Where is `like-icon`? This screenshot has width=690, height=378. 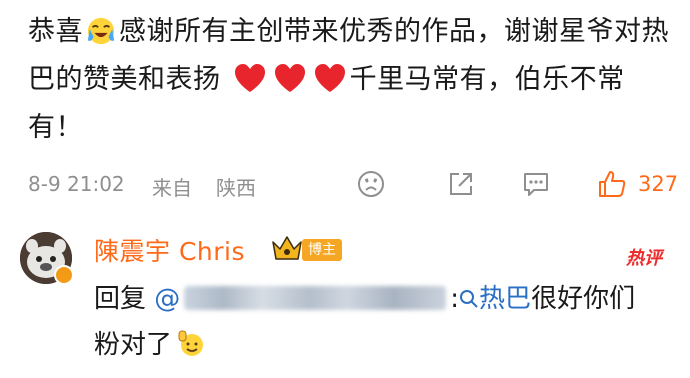
like-icon is located at coordinates (612, 184).